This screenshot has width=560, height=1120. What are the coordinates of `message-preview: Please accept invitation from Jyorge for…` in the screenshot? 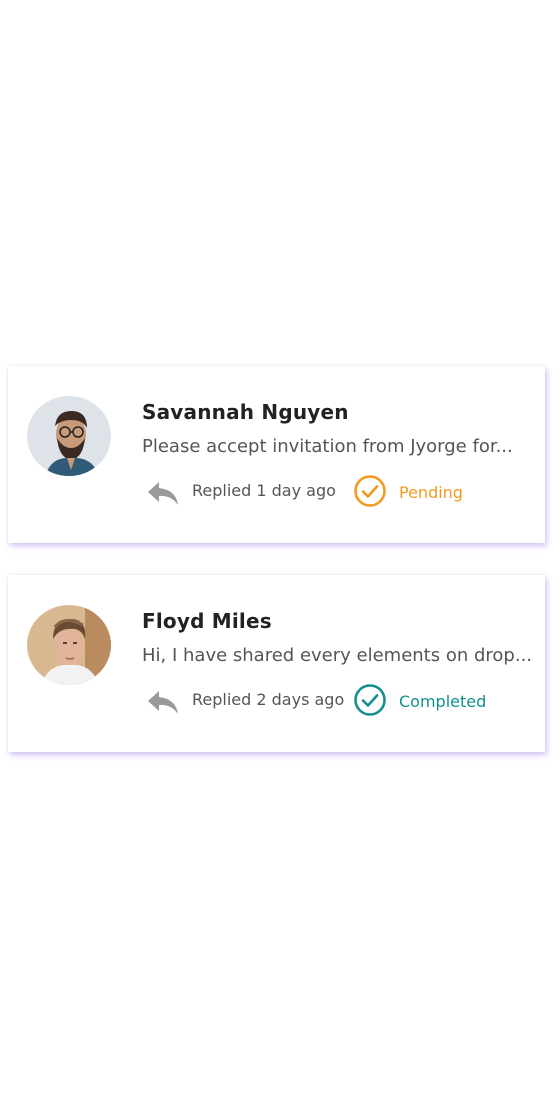 It's located at (327, 446).